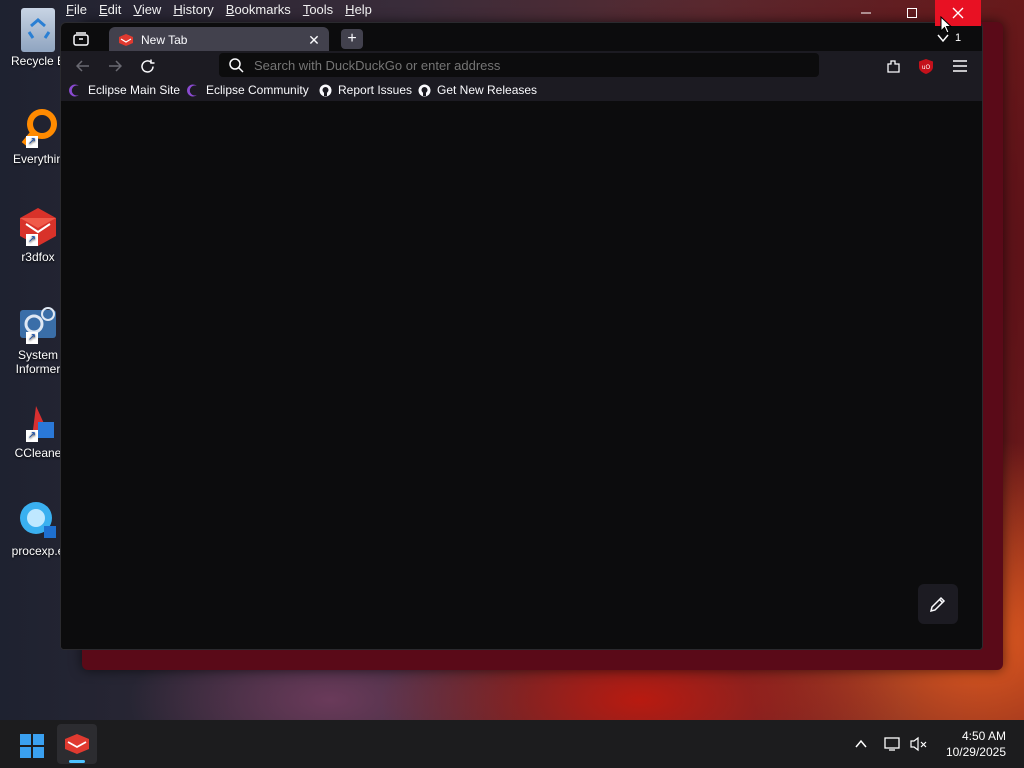  I want to click on pencil-icon, so click(938, 604).